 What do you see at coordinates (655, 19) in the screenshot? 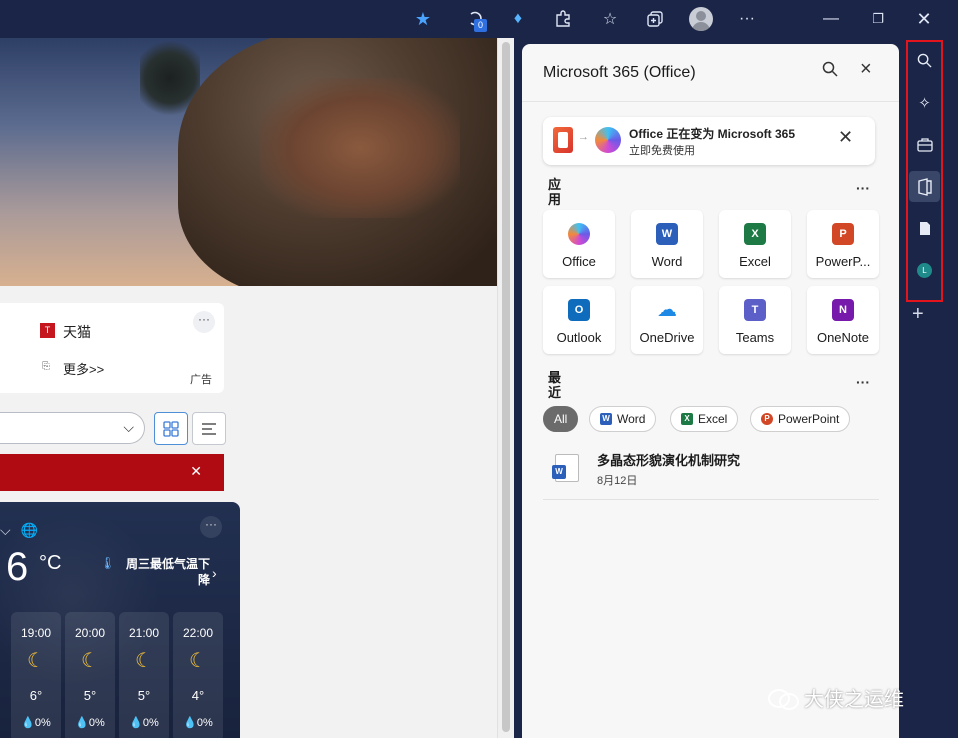
I see `collections-icon` at bounding box center [655, 19].